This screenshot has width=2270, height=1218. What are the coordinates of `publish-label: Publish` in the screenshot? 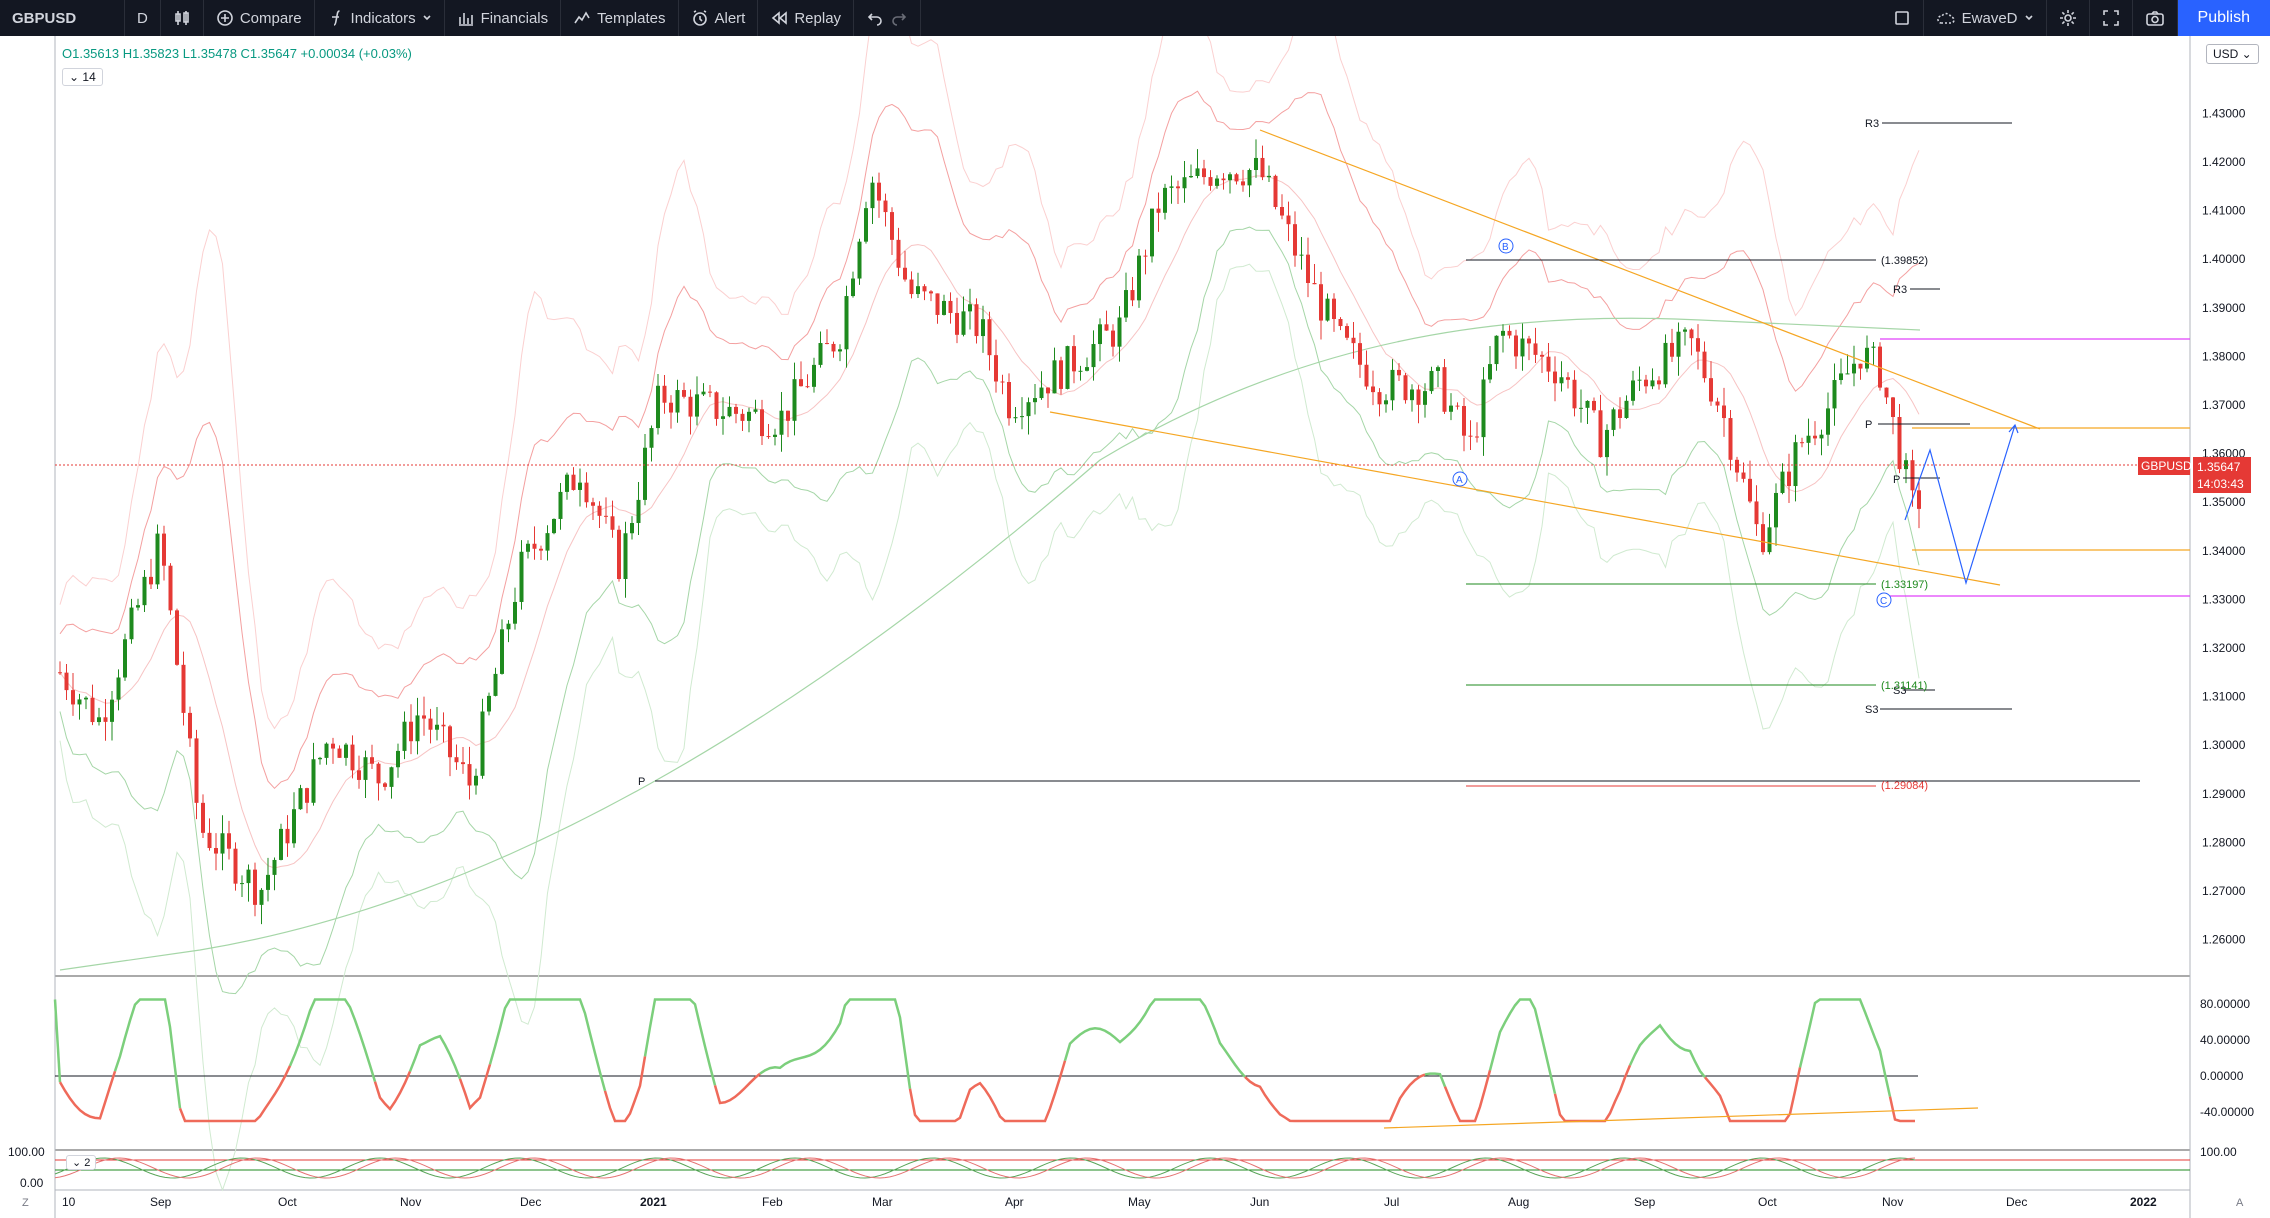 It's located at (2223, 17).